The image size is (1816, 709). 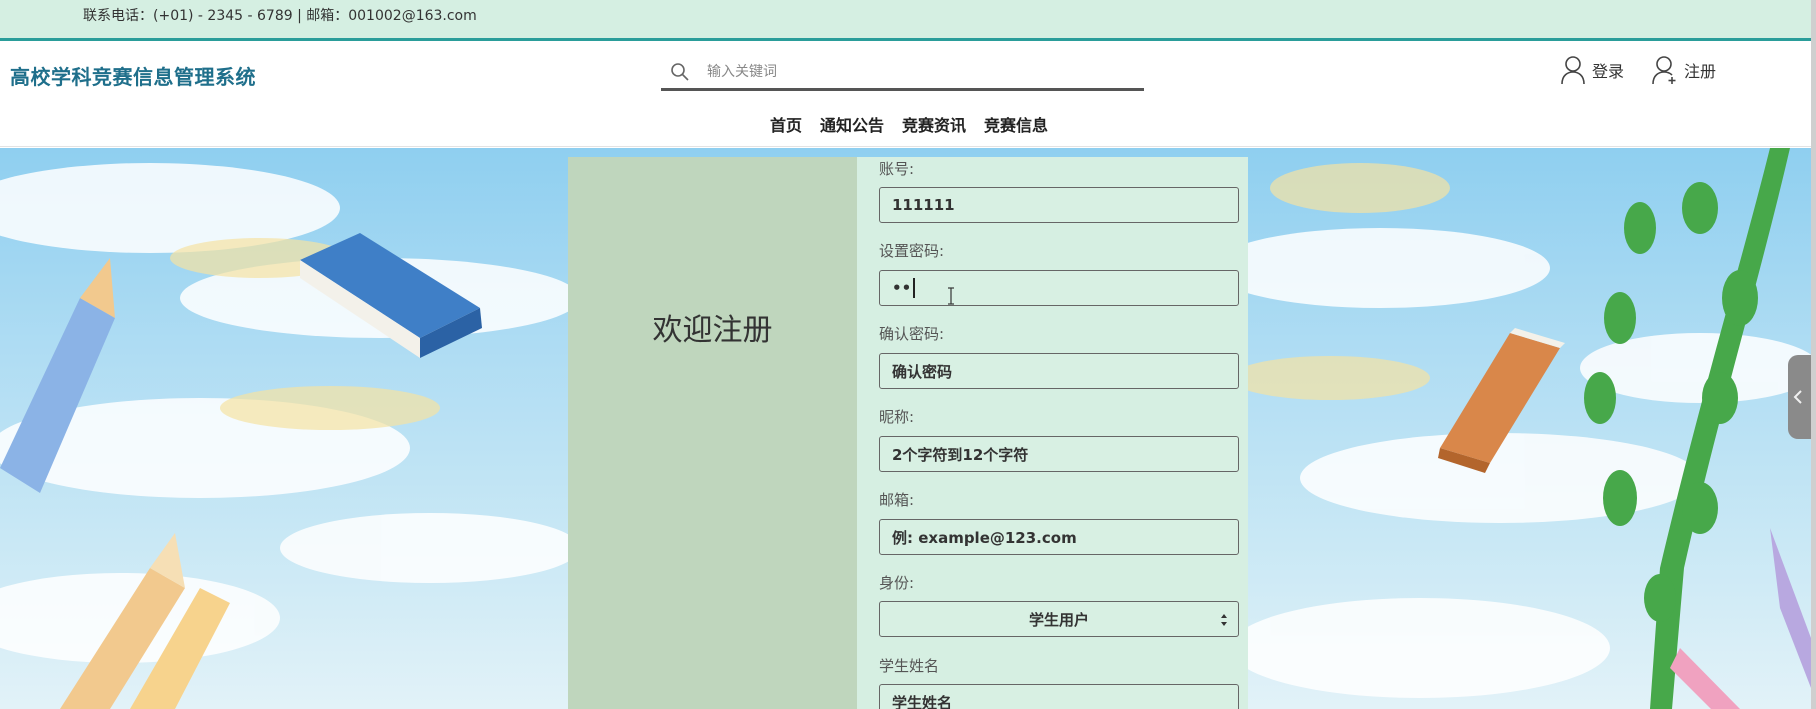 What do you see at coordinates (1687, 428) in the screenshot?
I see `vine-illustration` at bounding box center [1687, 428].